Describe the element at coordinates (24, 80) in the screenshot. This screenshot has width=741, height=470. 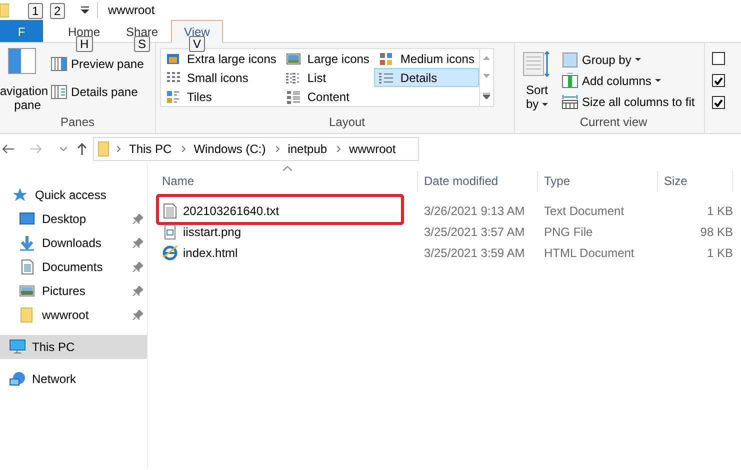
I see `navigation-pane-button: avigation pane` at that location.